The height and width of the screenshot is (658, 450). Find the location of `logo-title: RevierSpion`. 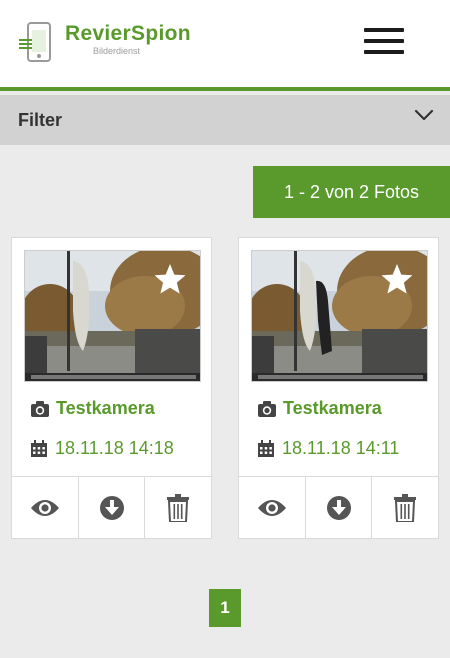

logo-title: RevierSpion is located at coordinates (128, 33).